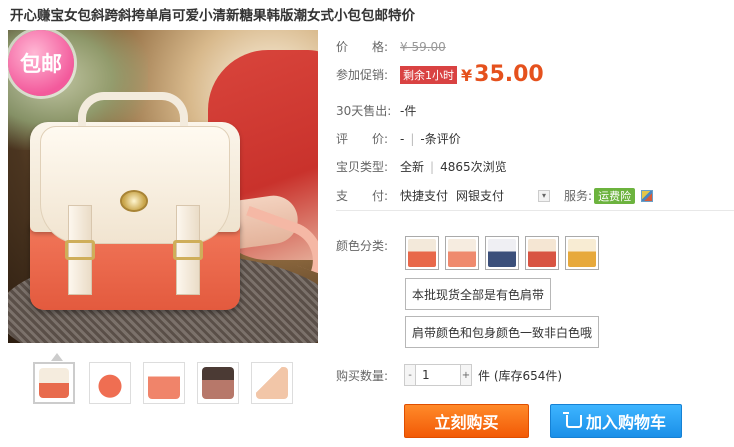  What do you see at coordinates (398, 138) in the screenshot?
I see `review-row: 评 价: - | -条评价` at bounding box center [398, 138].